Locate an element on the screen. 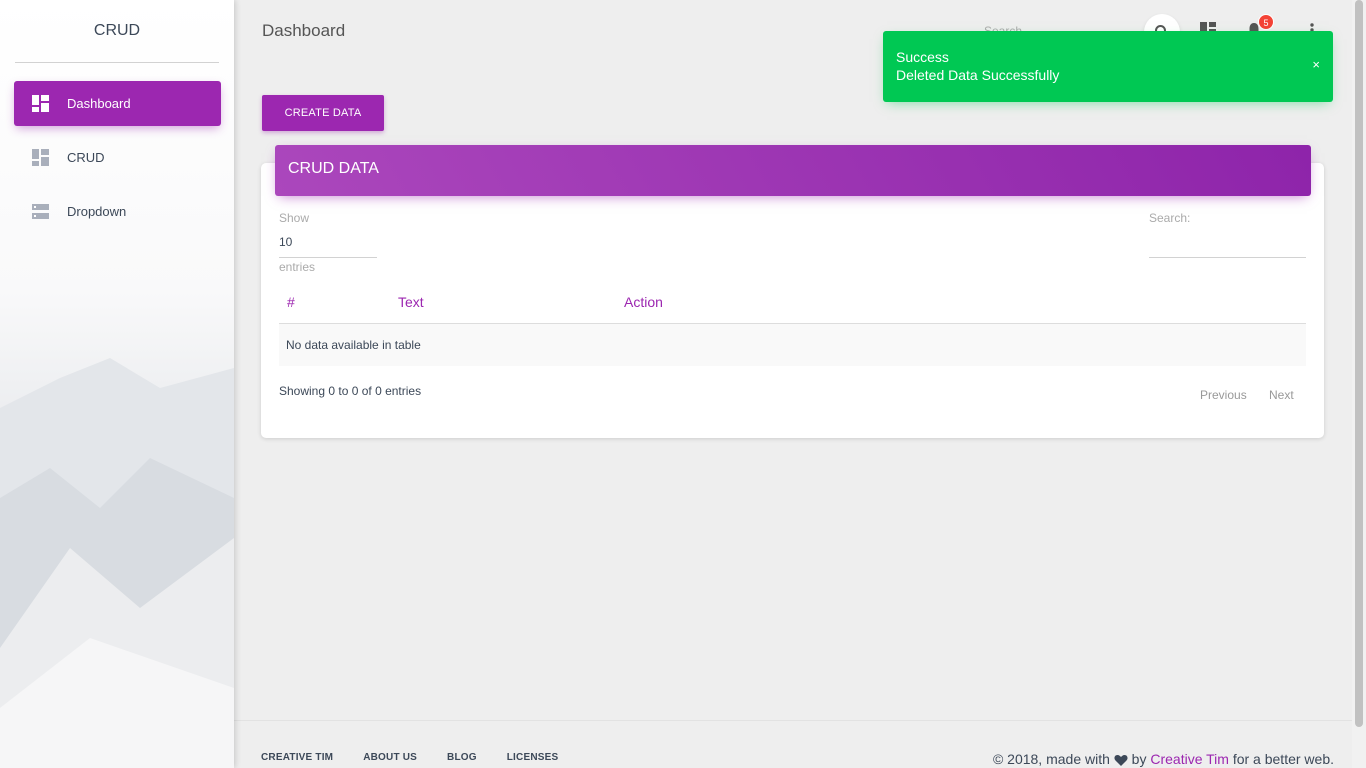  create-data-button: CREATE DATA is located at coordinates (323, 113).